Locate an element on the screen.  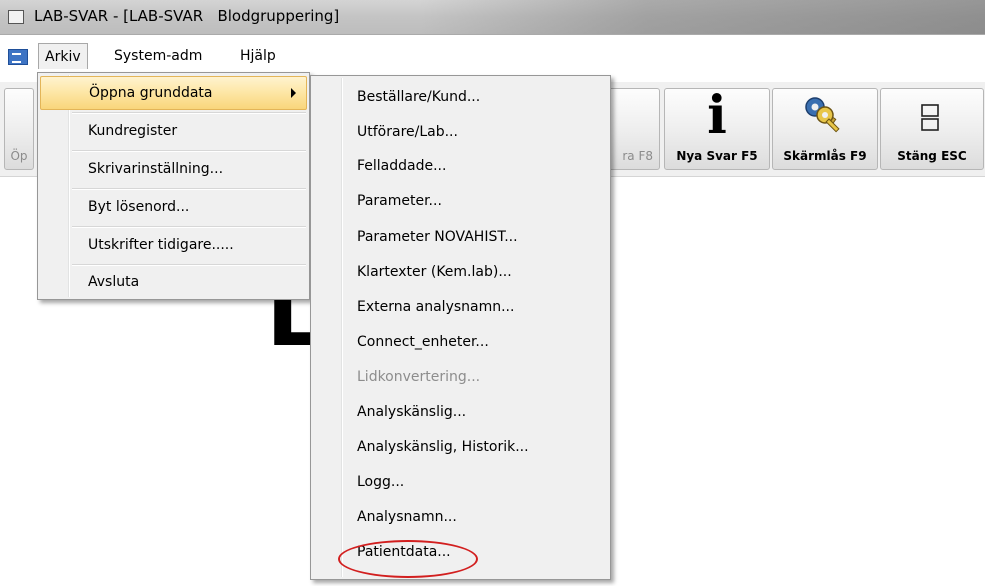
menu-item-label: Öppna grunddata is located at coordinates (151, 93).